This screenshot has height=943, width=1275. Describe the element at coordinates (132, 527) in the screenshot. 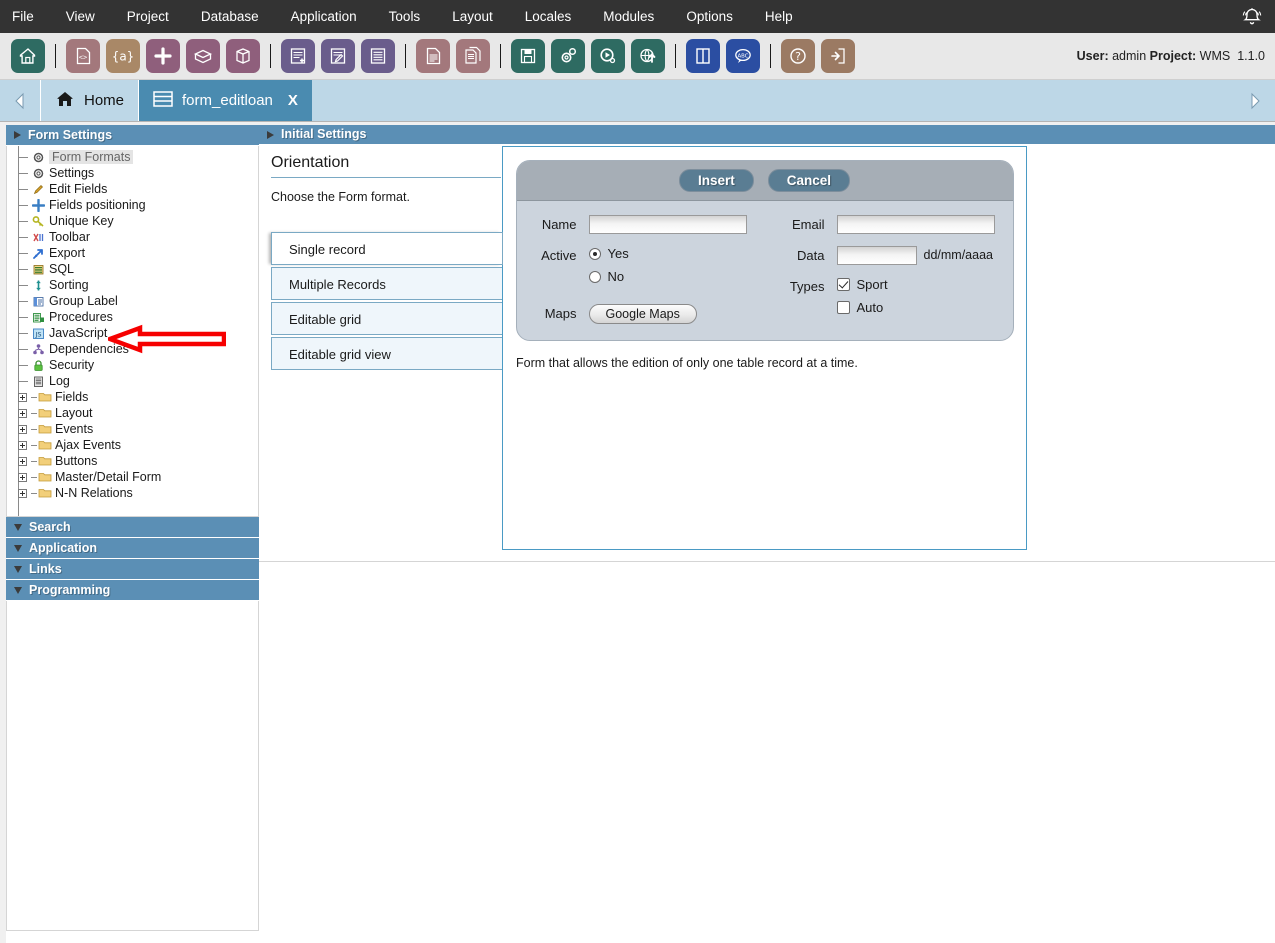

I see `sidebar-section-search: Search` at that location.